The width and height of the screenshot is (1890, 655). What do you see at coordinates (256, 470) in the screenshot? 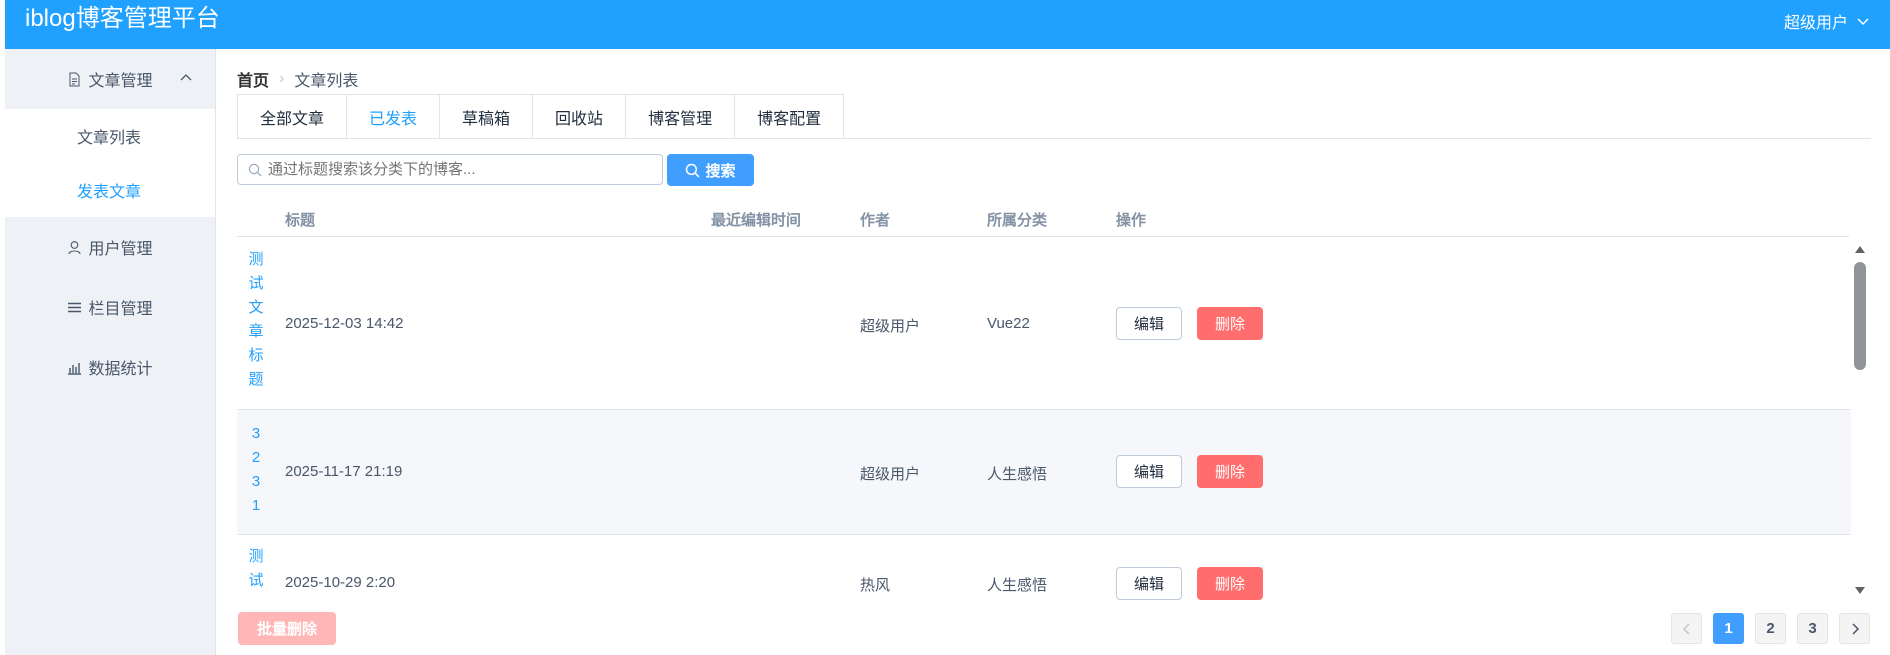
I see `row-title-link: 3231` at bounding box center [256, 470].